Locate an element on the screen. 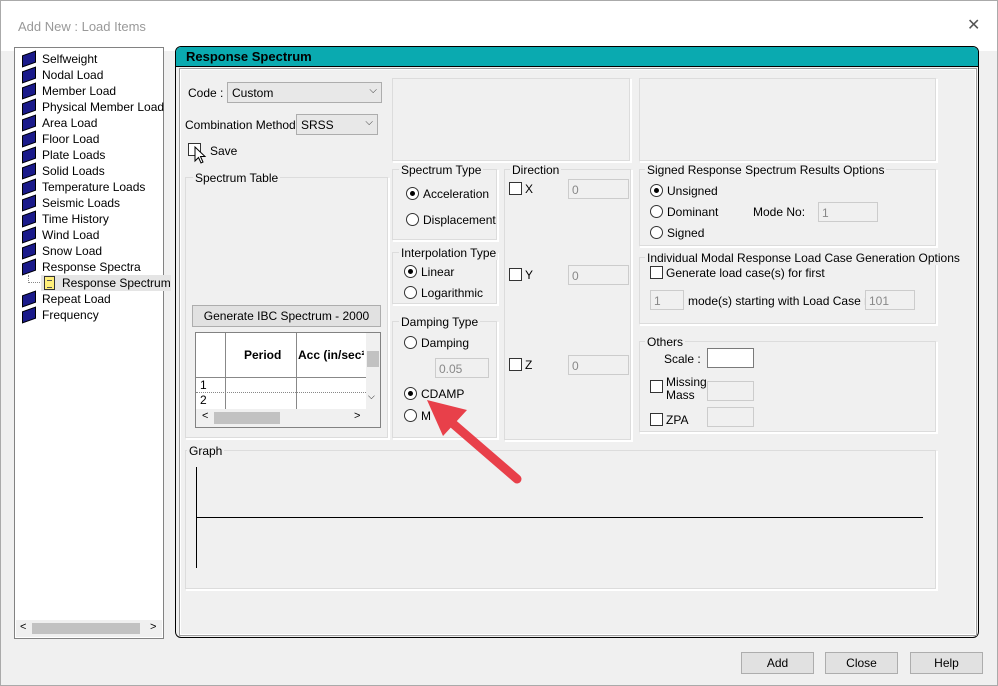  acceleration-radio is located at coordinates (412, 193).